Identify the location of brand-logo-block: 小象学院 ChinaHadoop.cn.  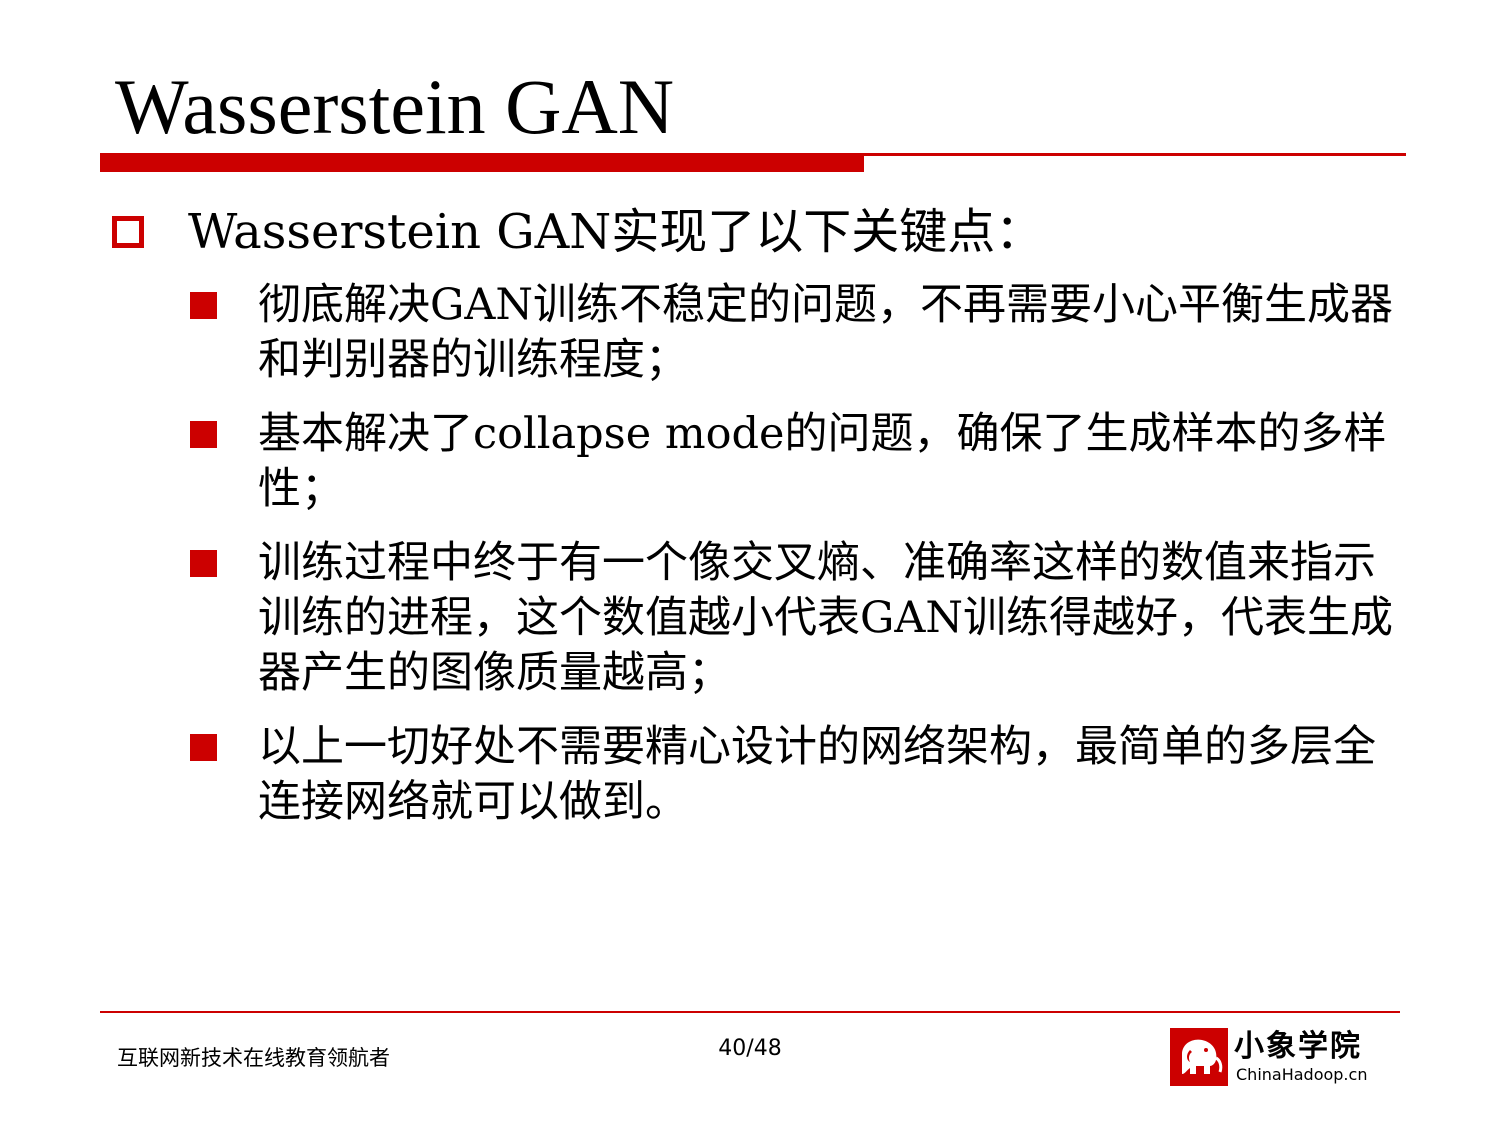
(1280, 1057).